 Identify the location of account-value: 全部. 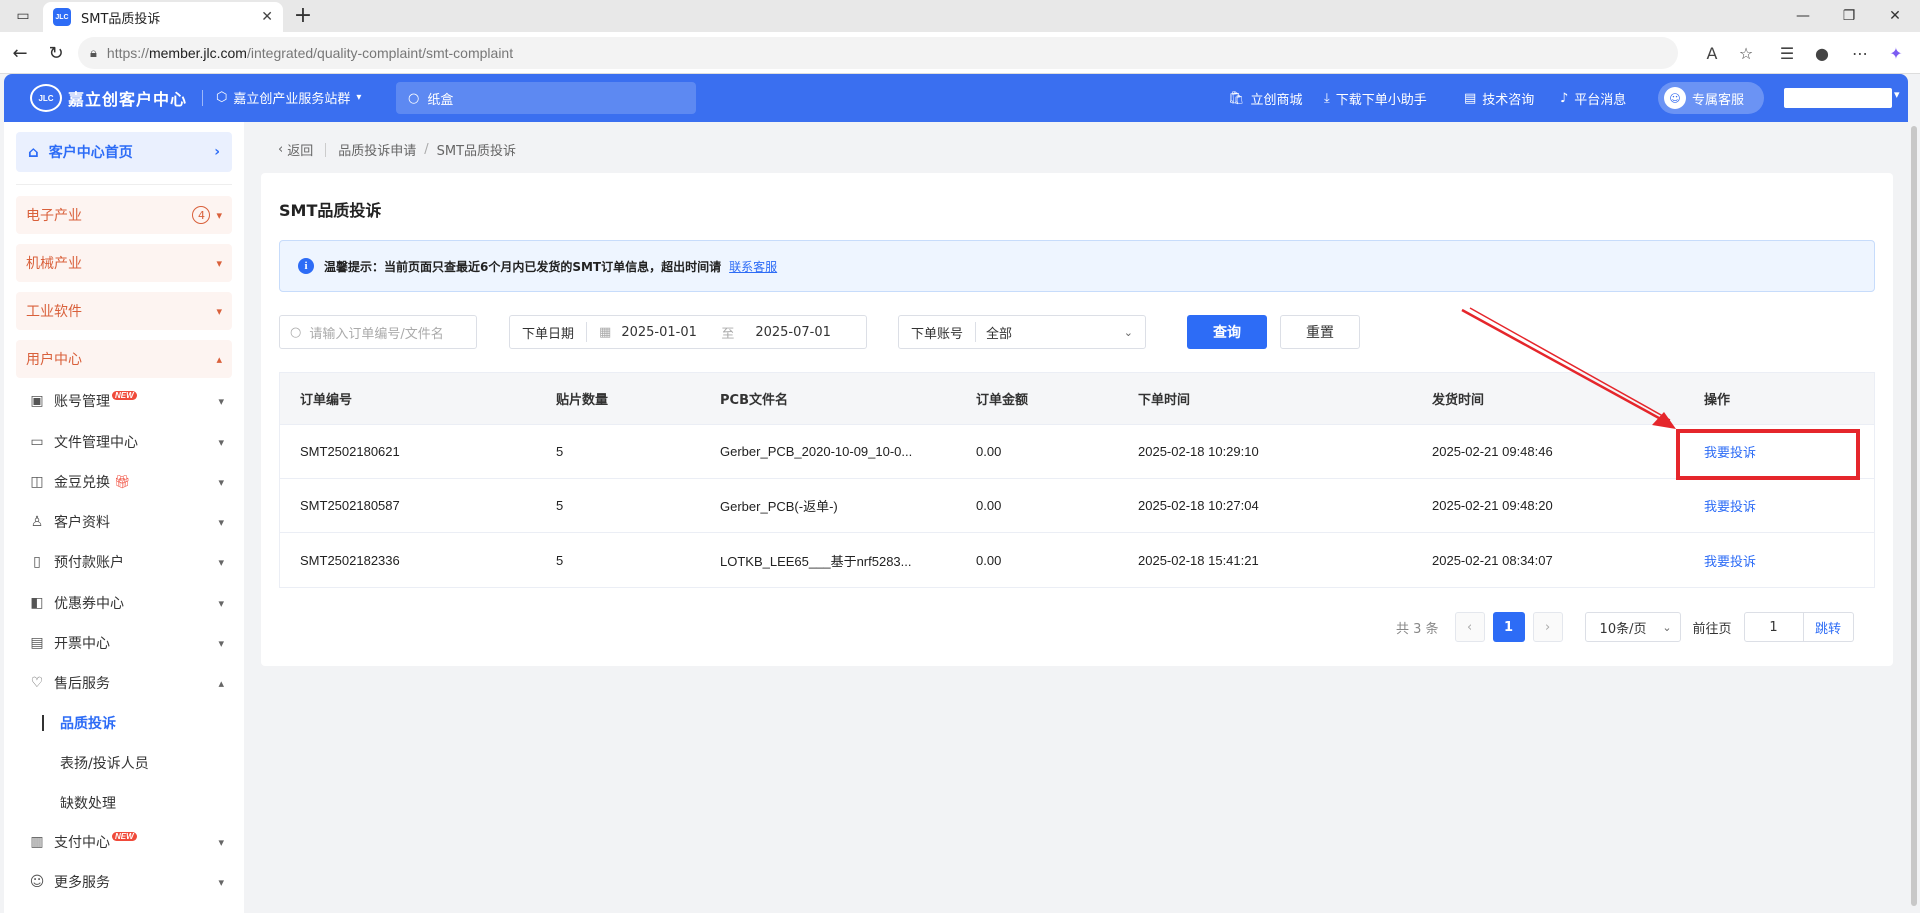
(999, 334).